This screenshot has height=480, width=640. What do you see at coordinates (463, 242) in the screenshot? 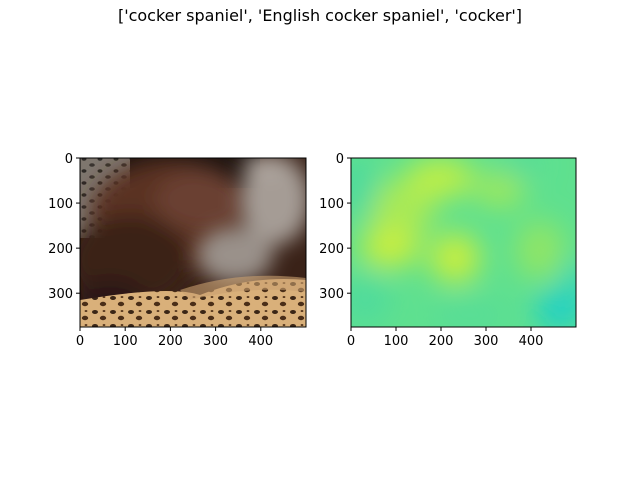
I see `saliency-heatmap-image` at bounding box center [463, 242].